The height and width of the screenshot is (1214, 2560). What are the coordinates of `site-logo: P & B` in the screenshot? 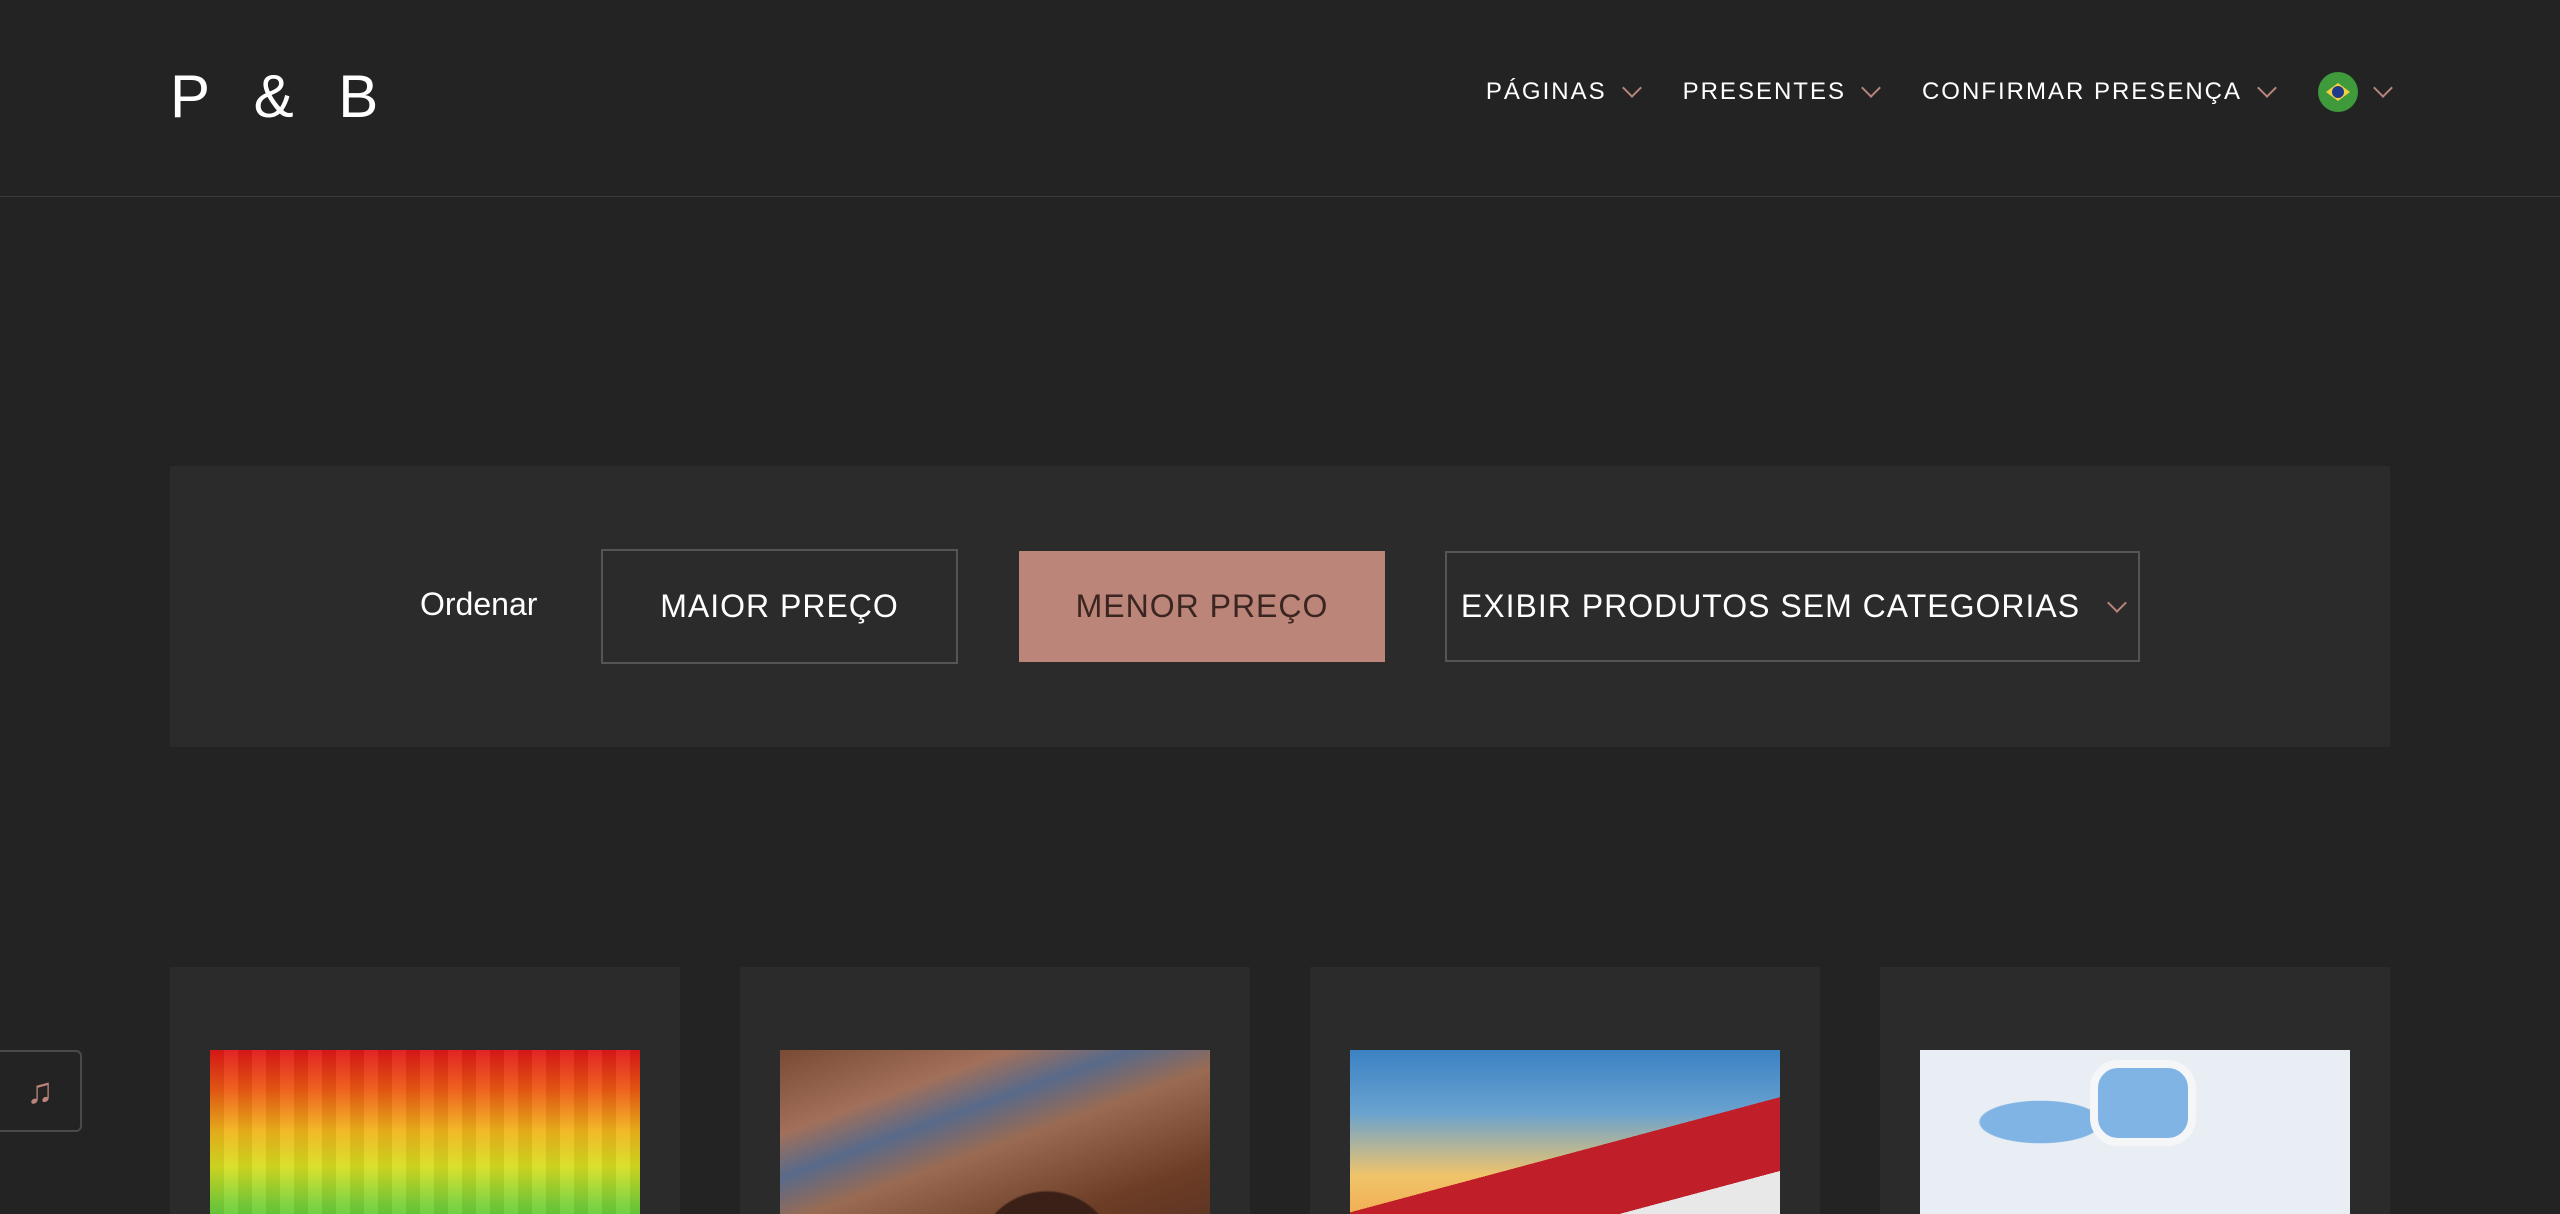 It's located at (281, 96).